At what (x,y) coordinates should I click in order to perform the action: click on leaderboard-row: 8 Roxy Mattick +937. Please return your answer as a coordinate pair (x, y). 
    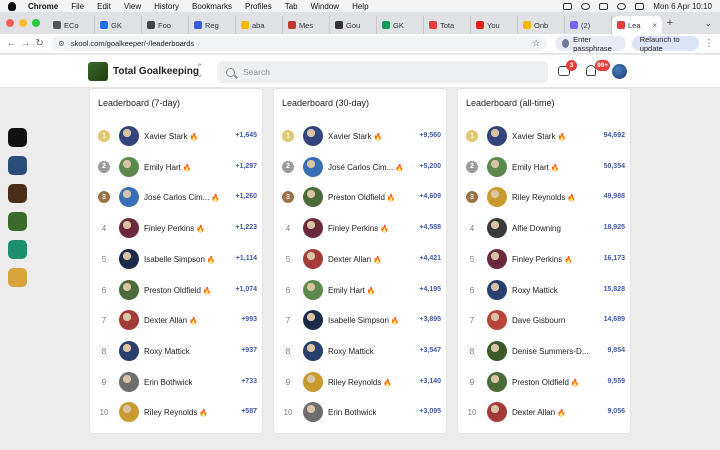
    Looking at the image, I should click on (177, 352).